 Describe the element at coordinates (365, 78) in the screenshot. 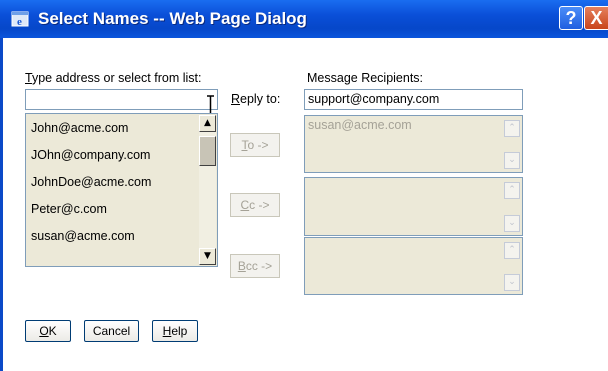

I see `message-recipients-label: Message Recipients:` at that location.